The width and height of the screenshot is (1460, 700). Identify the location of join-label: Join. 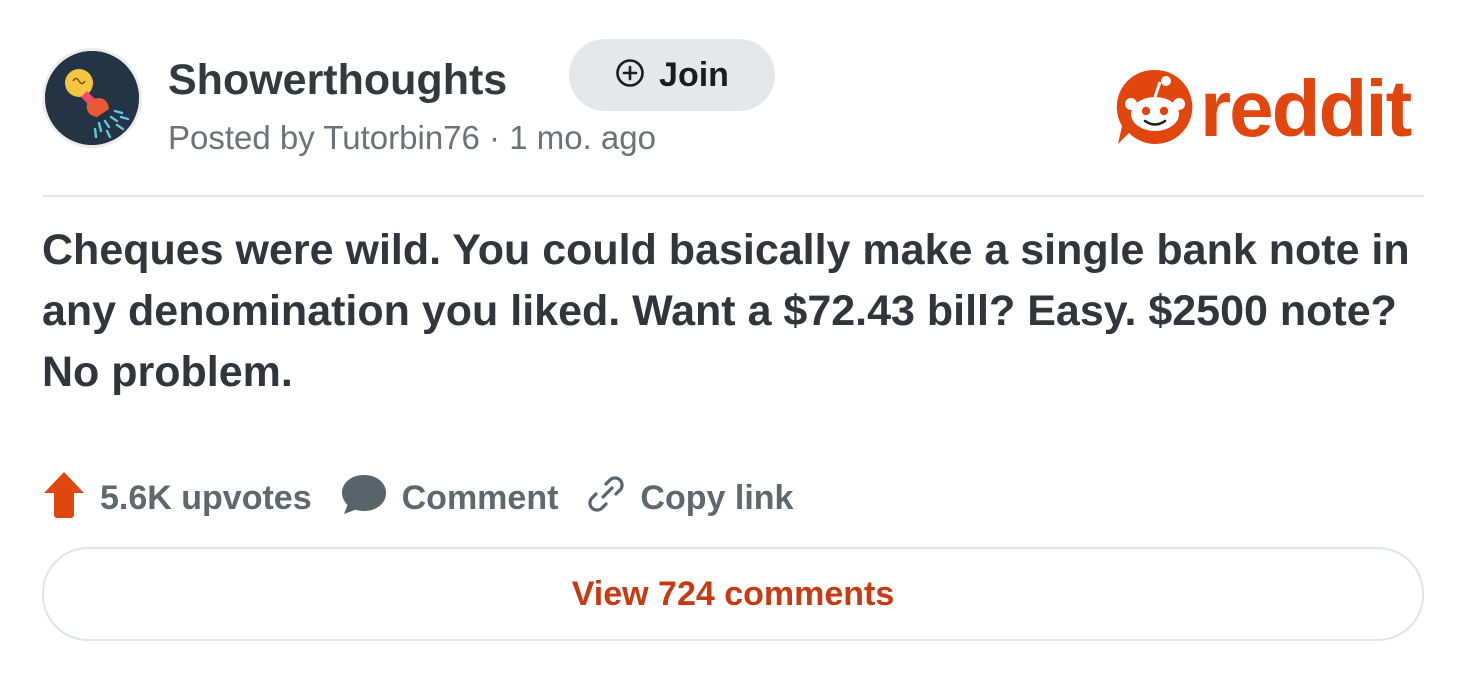
(694, 74).